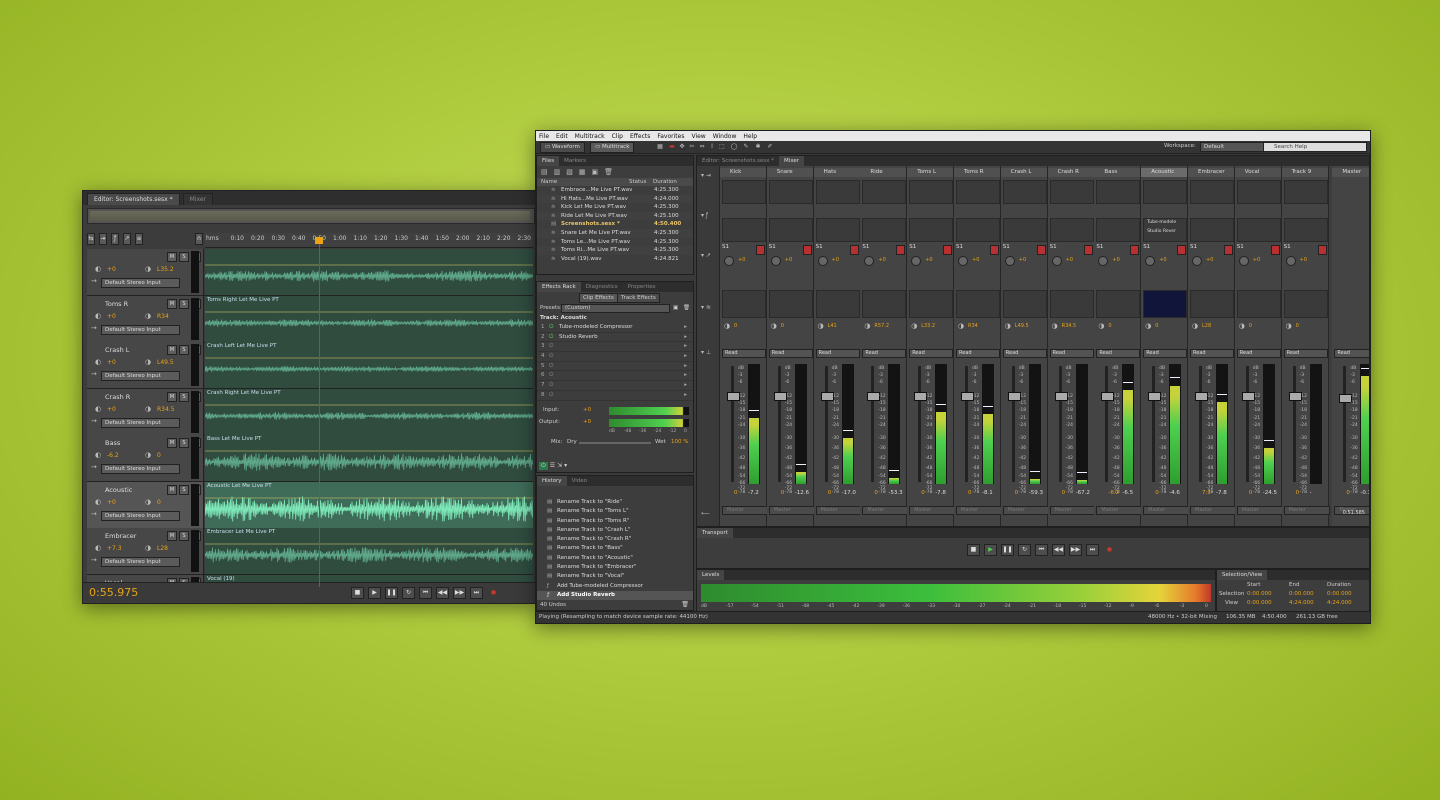 This screenshot has width=1440, height=800. Describe the element at coordinates (165, 362) in the screenshot. I see `track-pan: L49.5` at that location.